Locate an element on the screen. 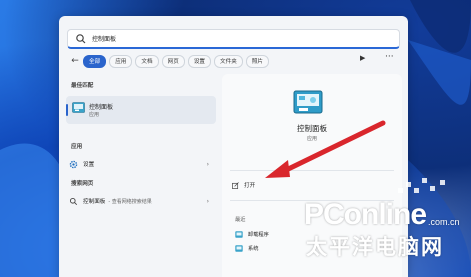 The width and height of the screenshot is (471, 277). filter-tab-settings: 设置 is located at coordinates (199, 61).